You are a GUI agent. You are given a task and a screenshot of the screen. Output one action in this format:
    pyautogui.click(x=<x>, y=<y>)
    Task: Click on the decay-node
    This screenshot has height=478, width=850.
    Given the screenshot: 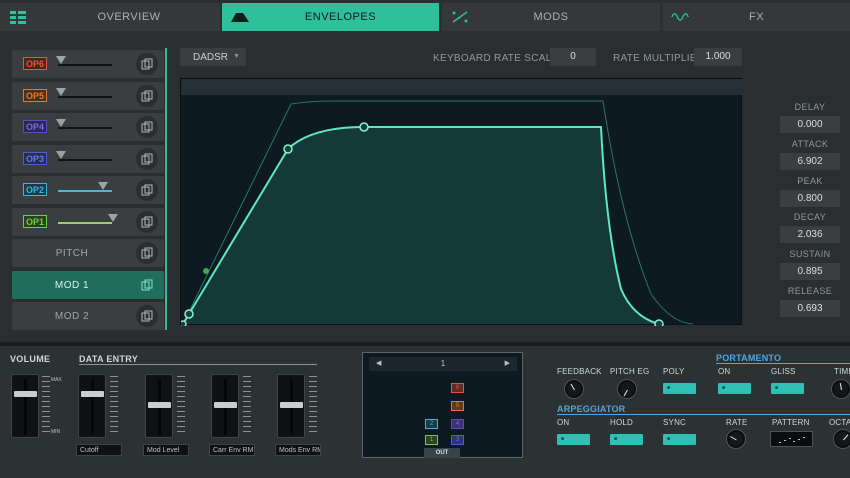 What is the action you would take?
    pyautogui.click(x=364, y=127)
    